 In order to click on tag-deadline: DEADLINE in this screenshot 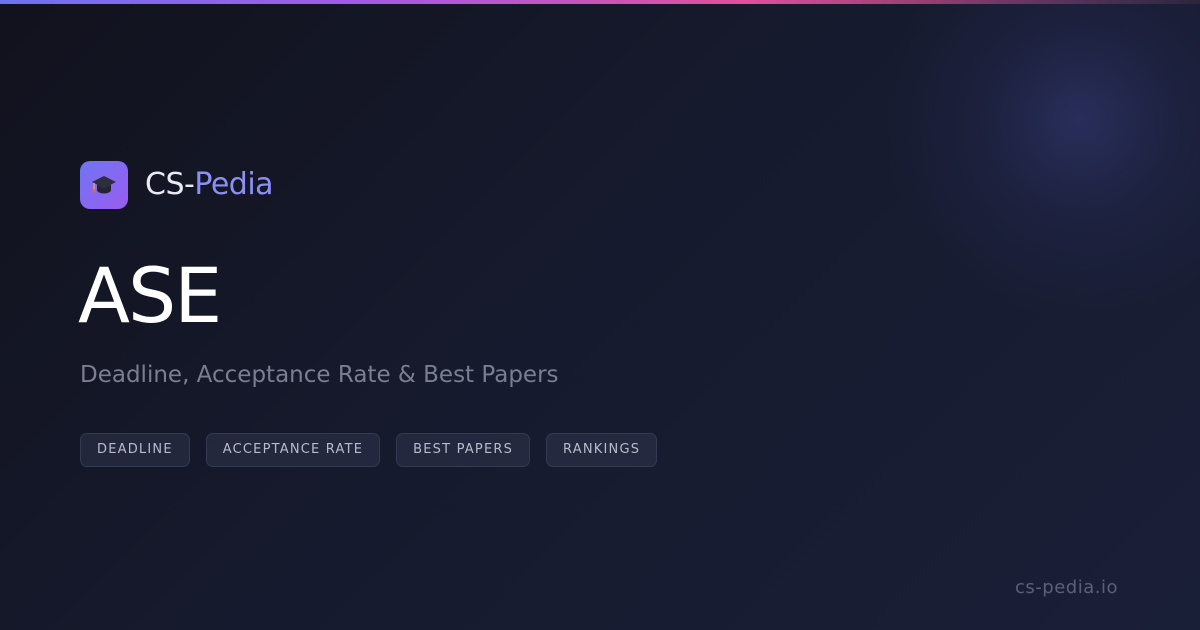, I will do `click(135, 450)`.